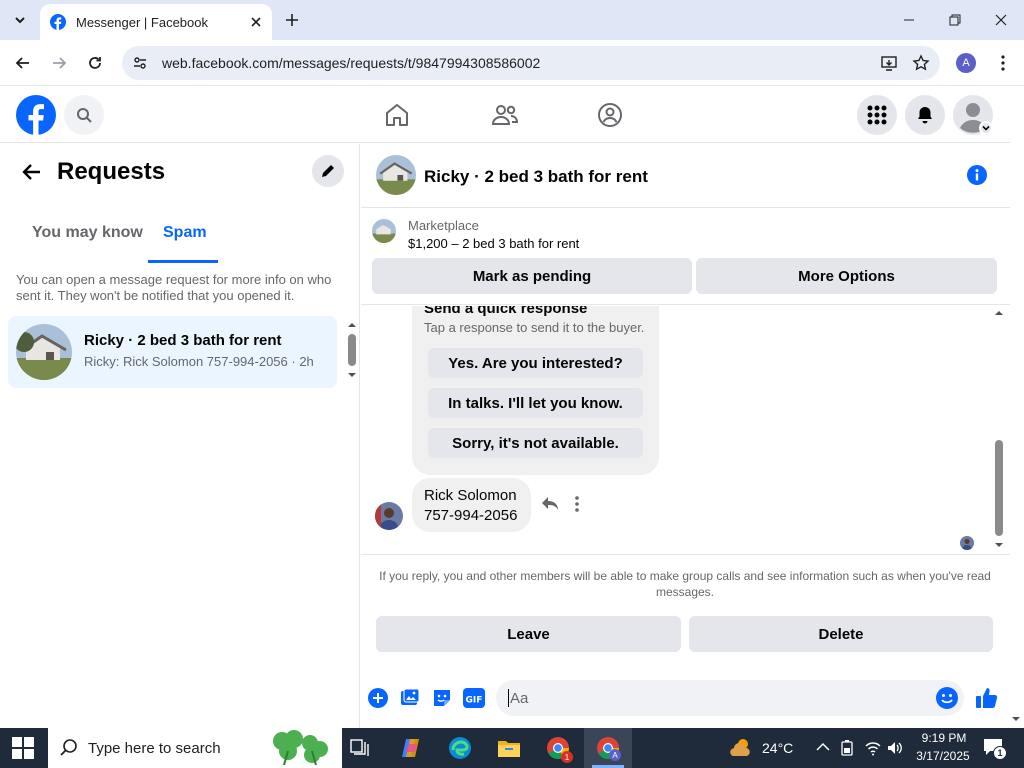 Image resolution: width=1024 pixels, height=768 pixels. I want to click on search-icon, so click(84, 115).